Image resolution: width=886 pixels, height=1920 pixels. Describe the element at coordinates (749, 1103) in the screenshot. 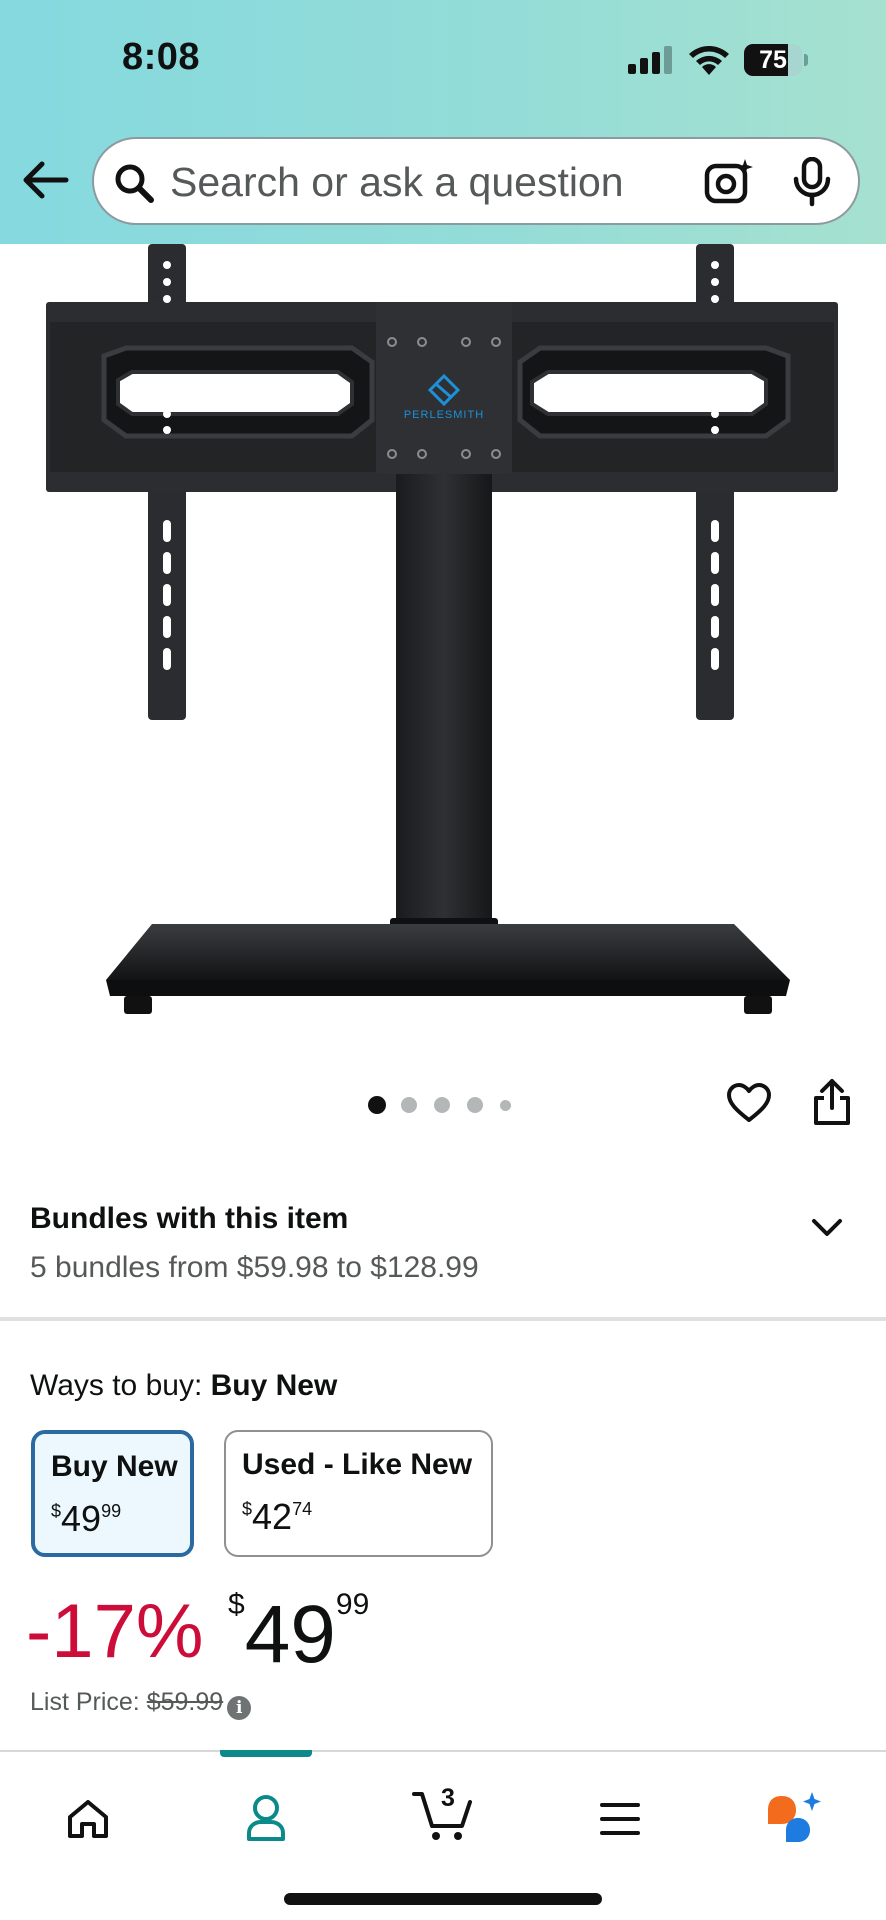

I see `heart-icon` at that location.